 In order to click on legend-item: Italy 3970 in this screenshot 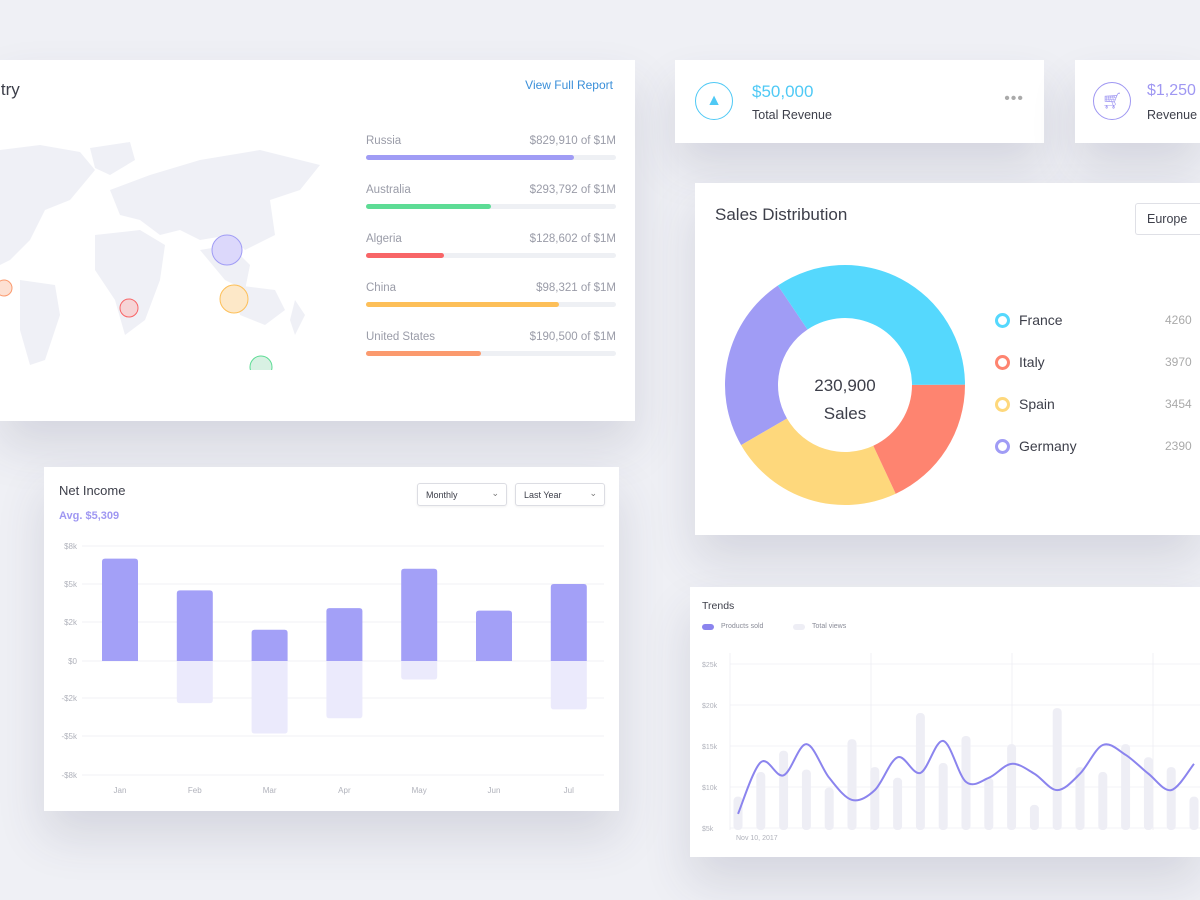, I will do `click(1095, 362)`.